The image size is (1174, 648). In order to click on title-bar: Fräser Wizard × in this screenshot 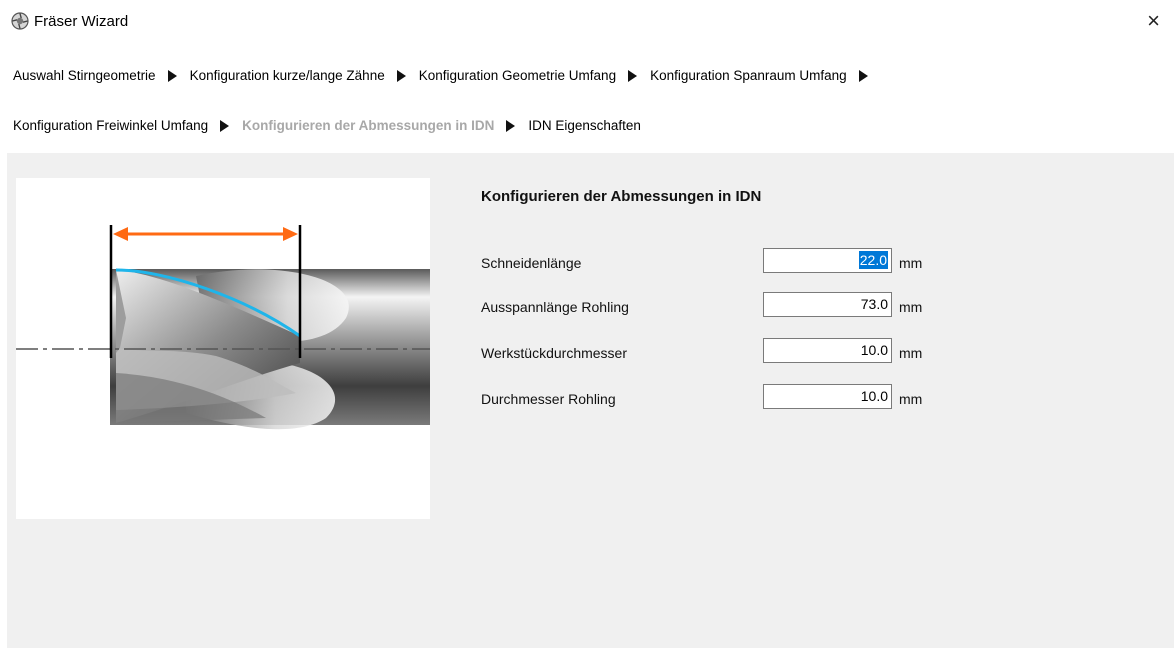, I will do `click(587, 22)`.